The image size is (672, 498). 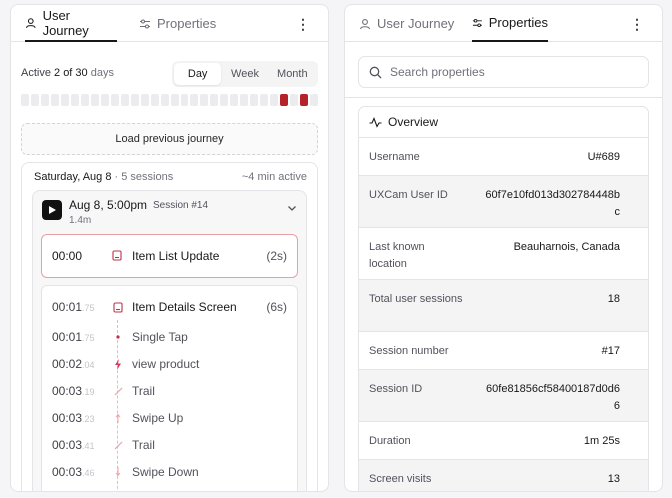 I want to click on property-row: Total user sessions 18, so click(x=503, y=306).